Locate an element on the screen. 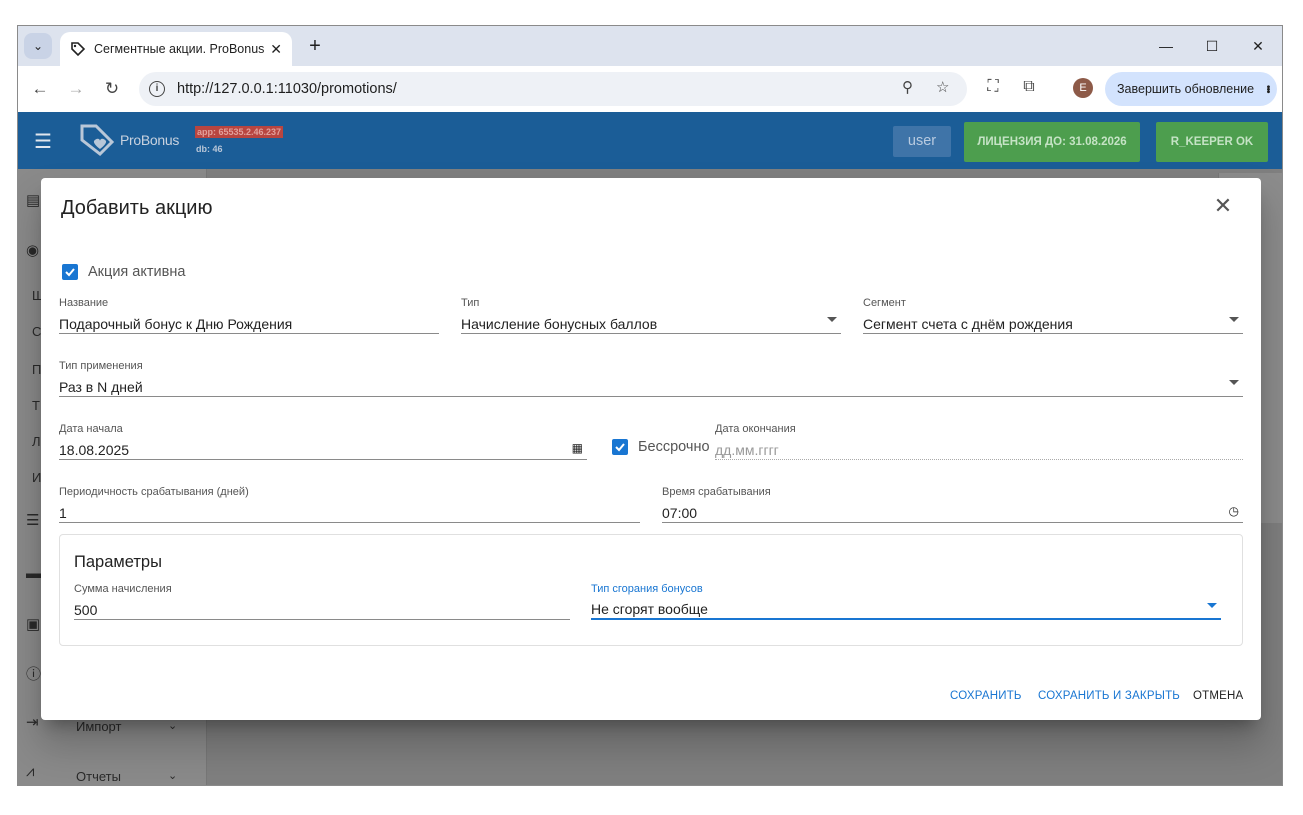 This screenshot has height=815, width=1303. new-tab-button: + is located at coordinates (315, 47).